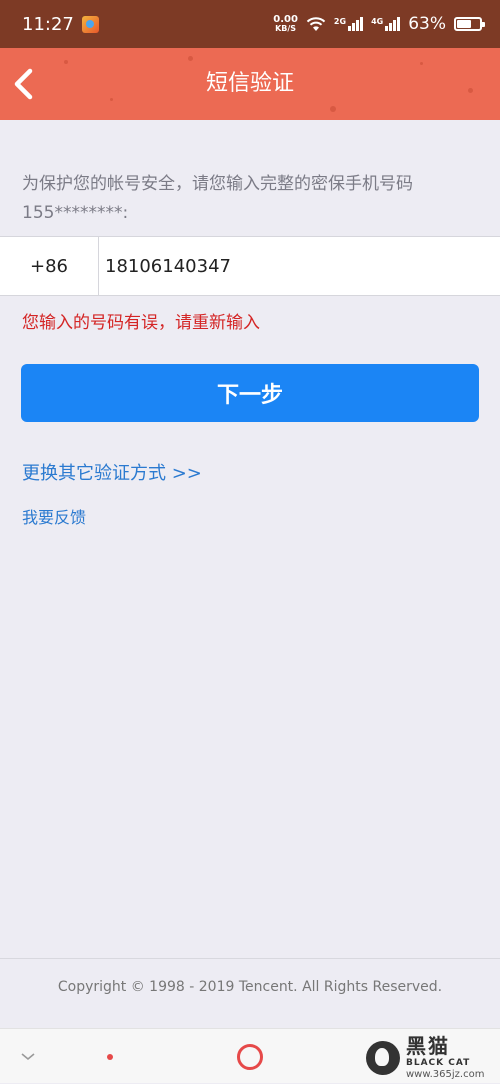 The width and height of the screenshot is (500, 1084). I want to click on watermark: 黑猫 BLACK CAT www.365jz.com, so click(430, 1058).